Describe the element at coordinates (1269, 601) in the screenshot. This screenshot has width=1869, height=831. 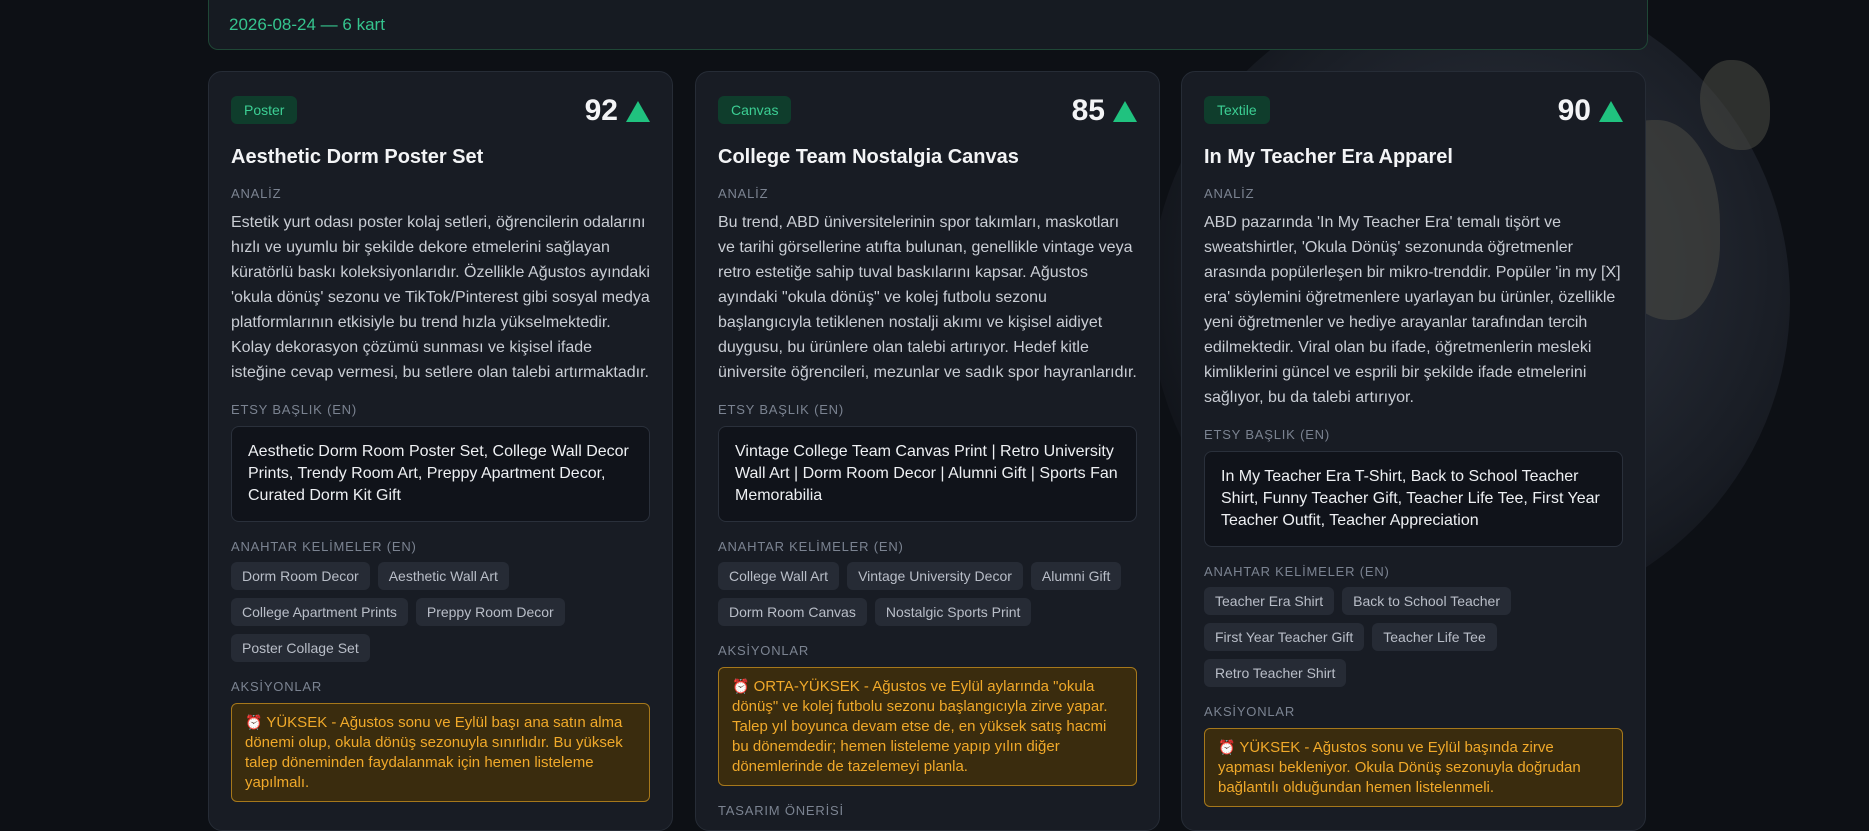
I see `keyword-tag: Teacher Era Shirt` at that location.